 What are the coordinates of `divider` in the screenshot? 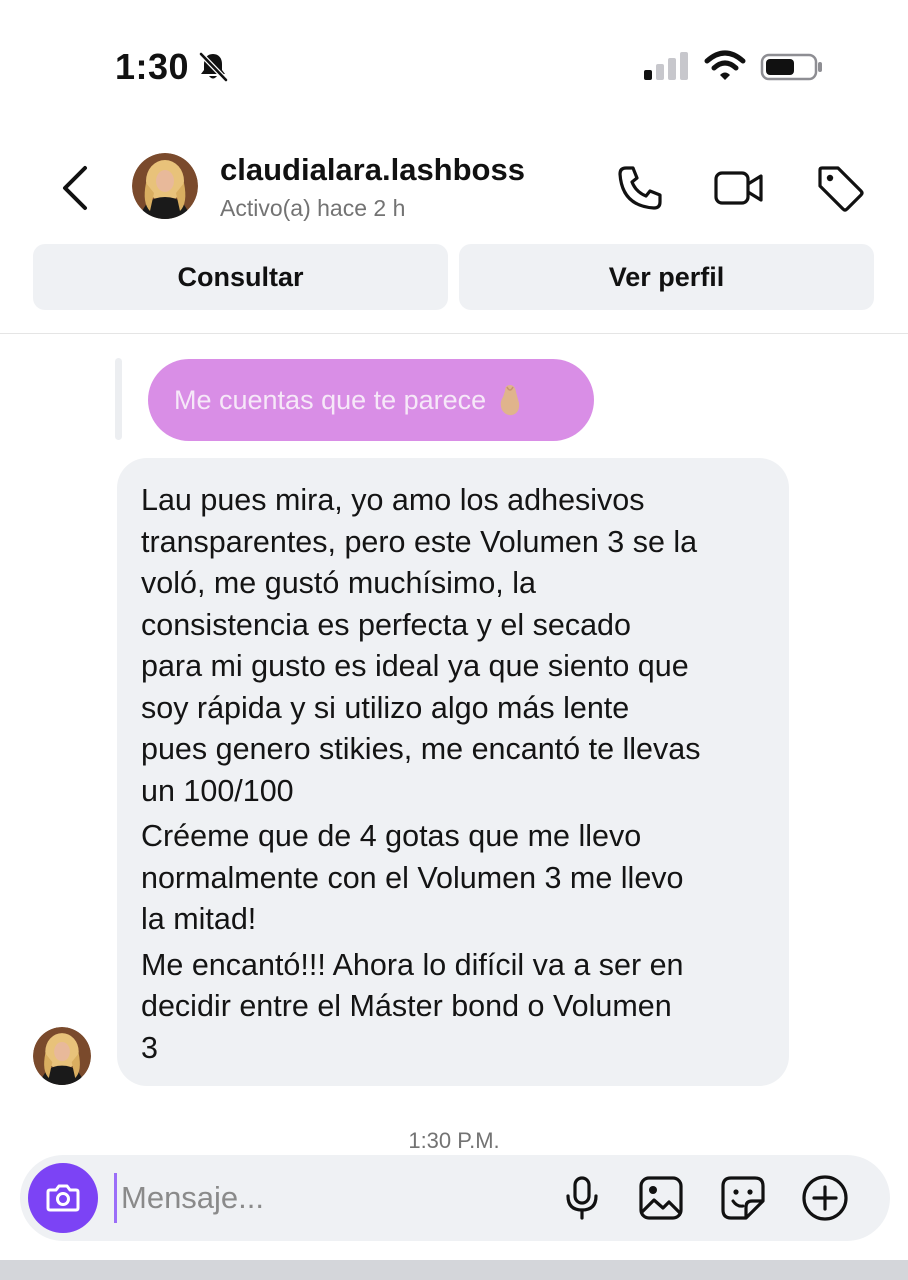 It's located at (454, 333).